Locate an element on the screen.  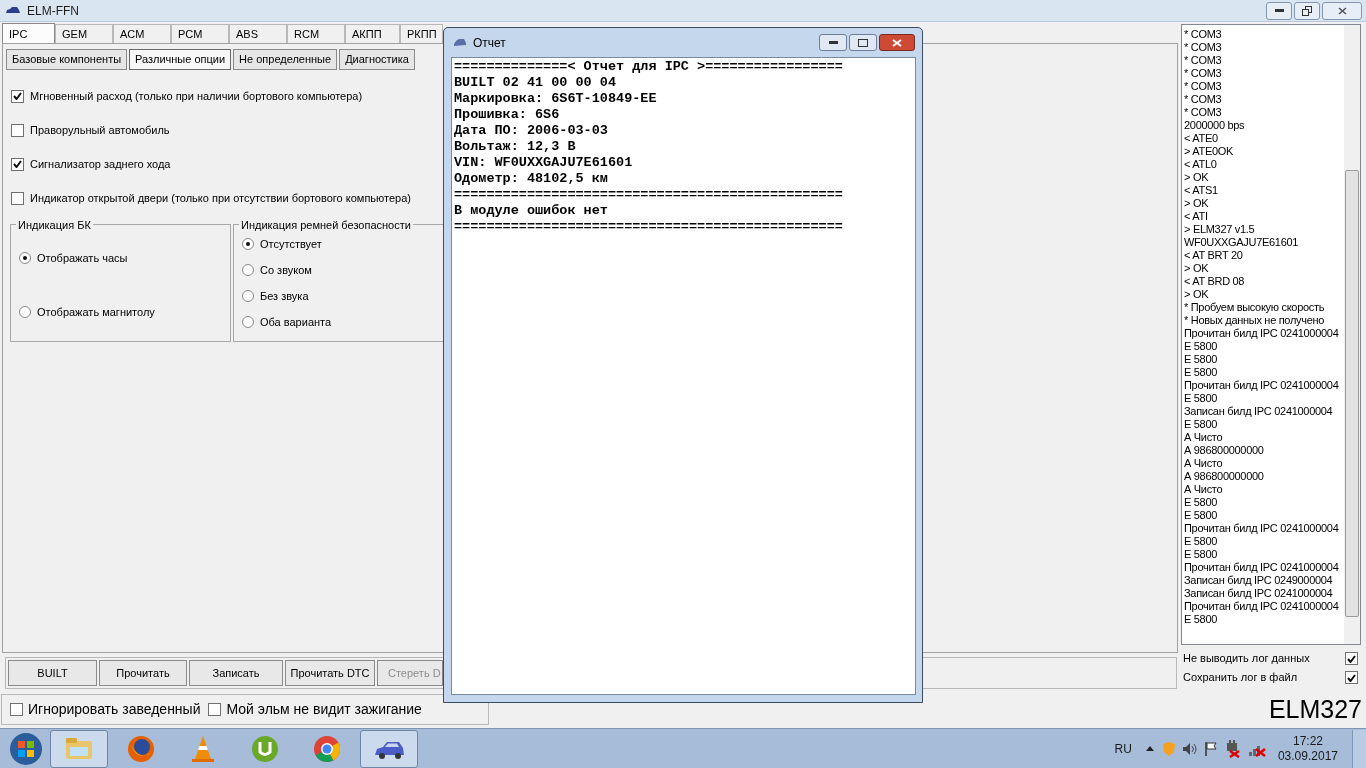
log-line: Записан билд IPC 0249000004 is located at coordinates (1259, 580).